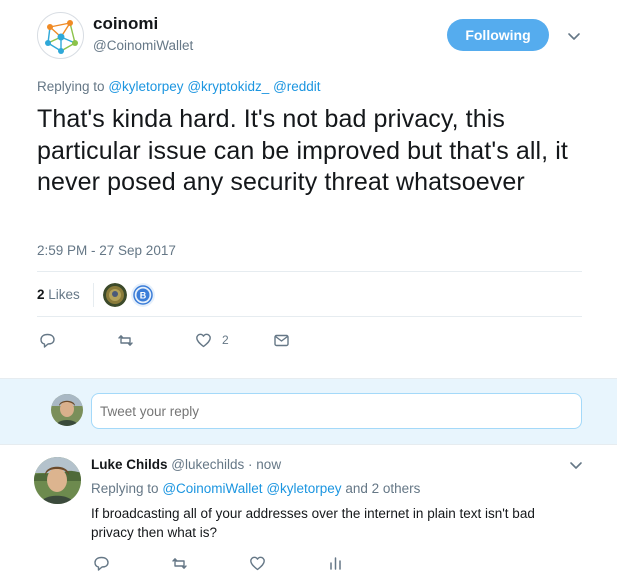 This screenshot has height=579, width=617. I want to click on coinomi-avatar, so click(60, 35).